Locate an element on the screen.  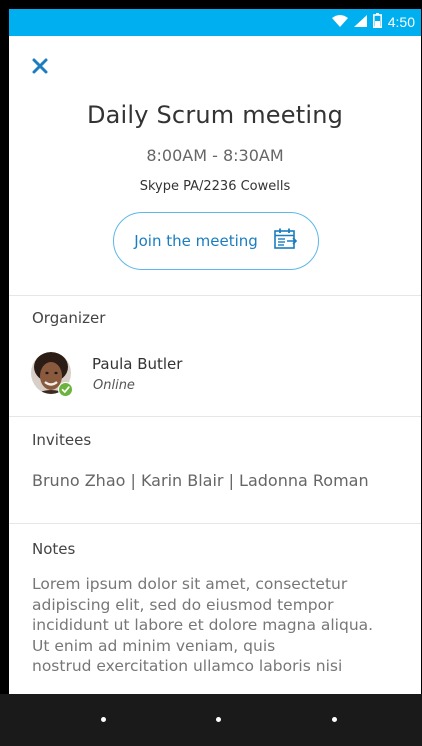
organizer-label: Organizer is located at coordinates (69, 318).